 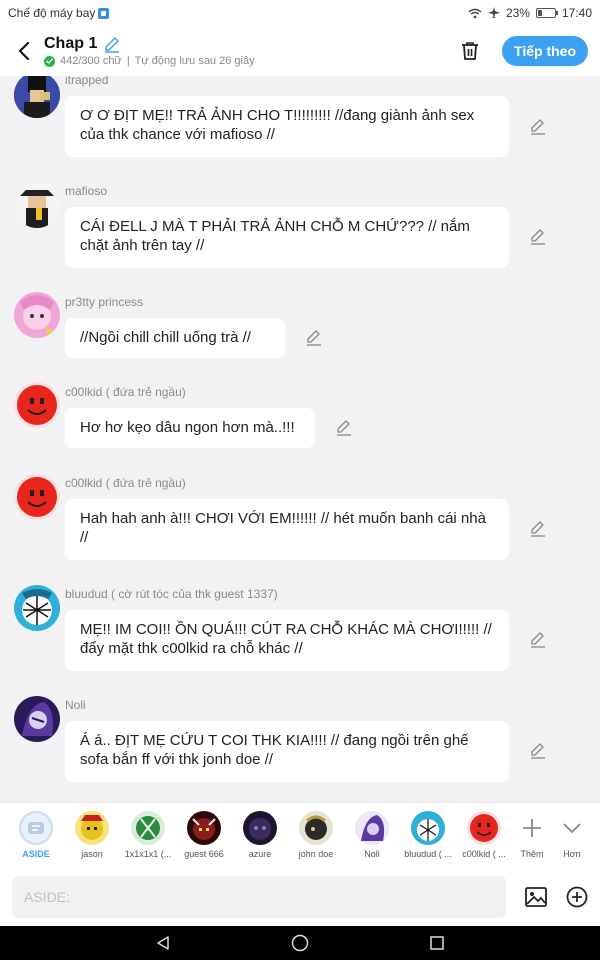 I want to click on character-jason: jason, so click(x=92, y=835).